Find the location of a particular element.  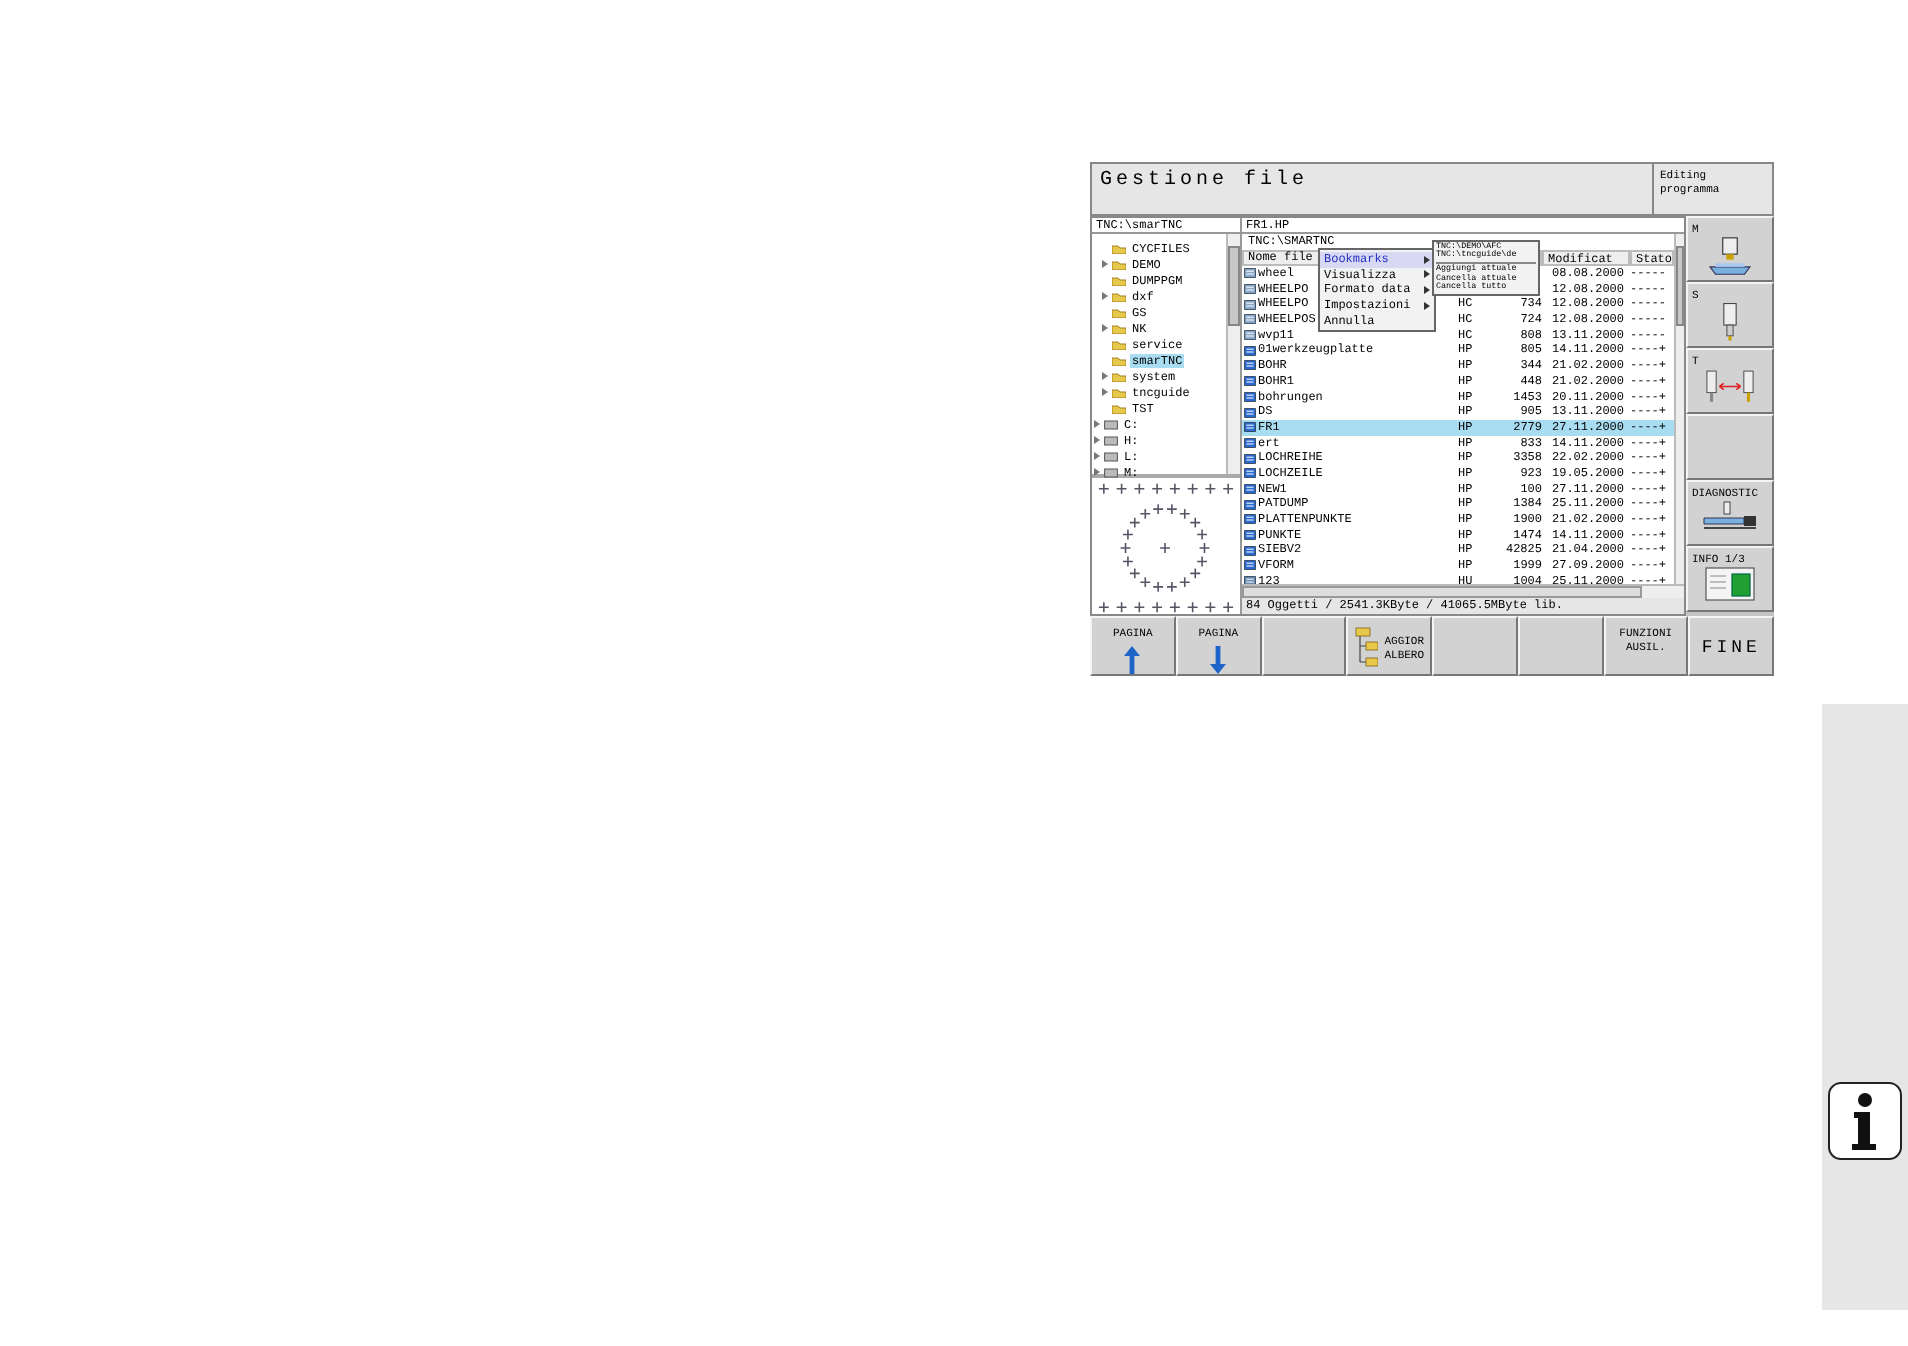

screen-title: Gestione file is located at coordinates (1372, 189).